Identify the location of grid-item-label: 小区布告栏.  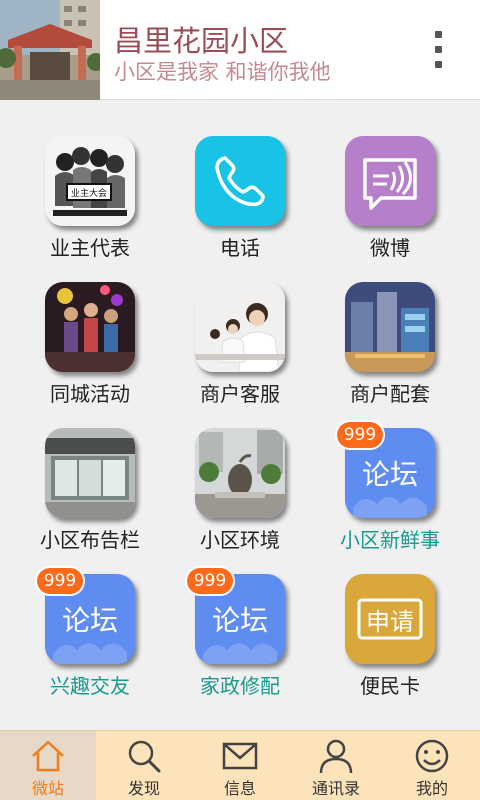
(90, 540).